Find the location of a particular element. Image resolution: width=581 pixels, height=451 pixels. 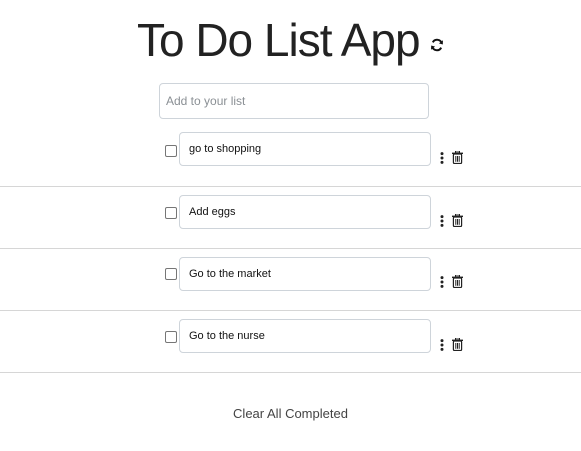

add-item-input is located at coordinates (294, 101).